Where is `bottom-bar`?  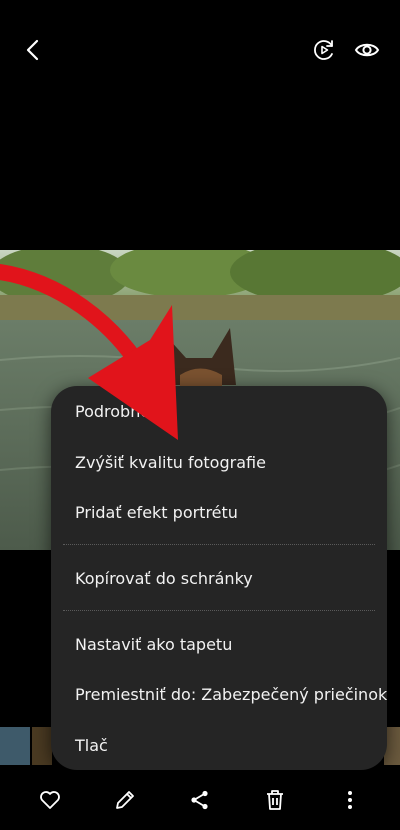
bottom-bar is located at coordinates (200, 800).